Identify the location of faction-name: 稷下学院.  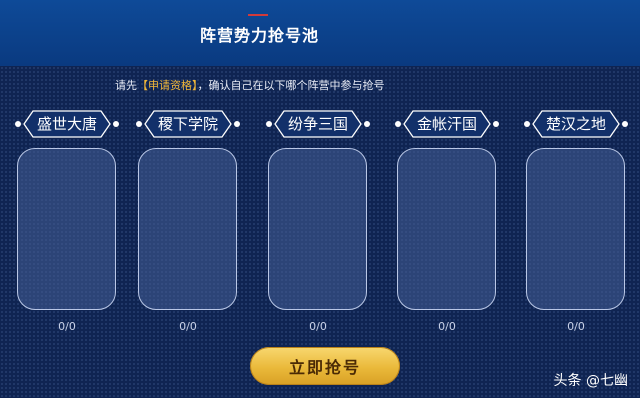
(187, 124).